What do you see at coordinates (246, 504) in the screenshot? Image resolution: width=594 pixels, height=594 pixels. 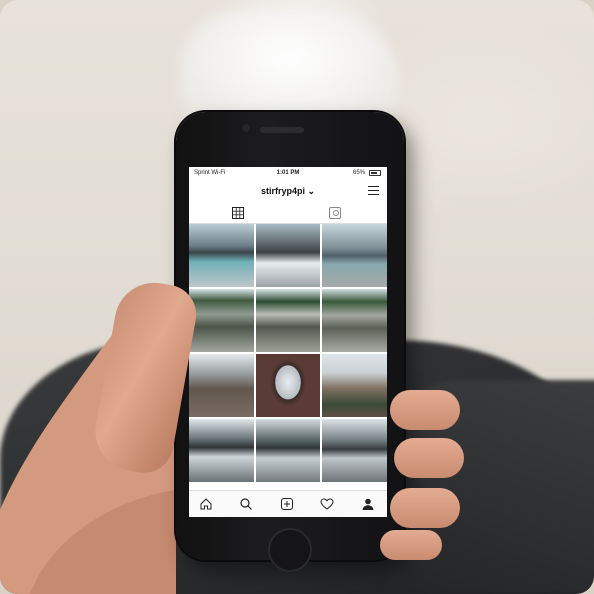 I see `search-icon` at bounding box center [246, 504].